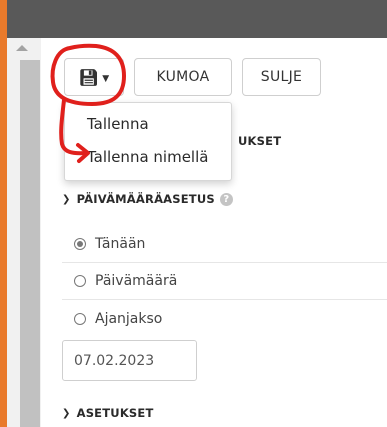 The height and width of the screenshot is (427, 387). Describe the element at coordinates (224, 318) in the screenshot. I see `radio-option-range: Ajanjakso` at that location.